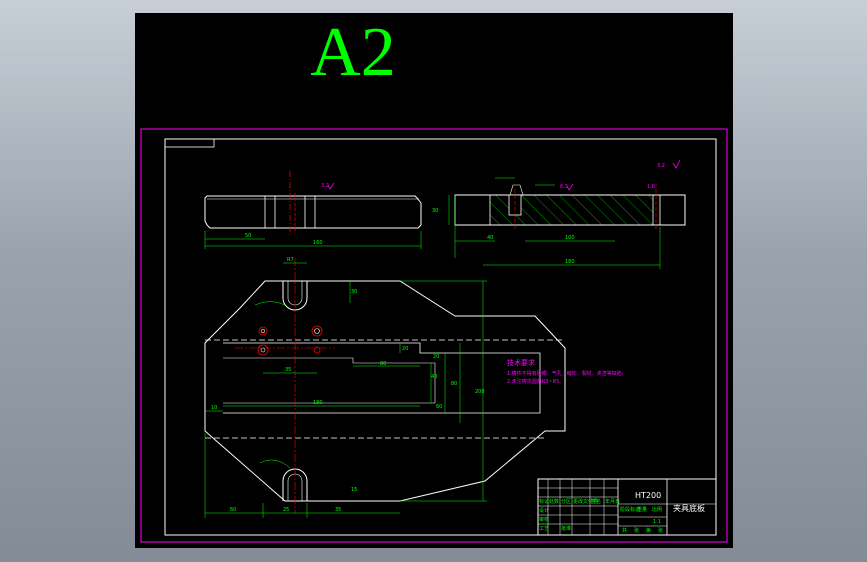 The height and width of the screenshot is (562, 867). What do you see at coordinates (405, 349) in the screenshot?
I see `plan-inner-span: 20` at bounding box center [405, 349].